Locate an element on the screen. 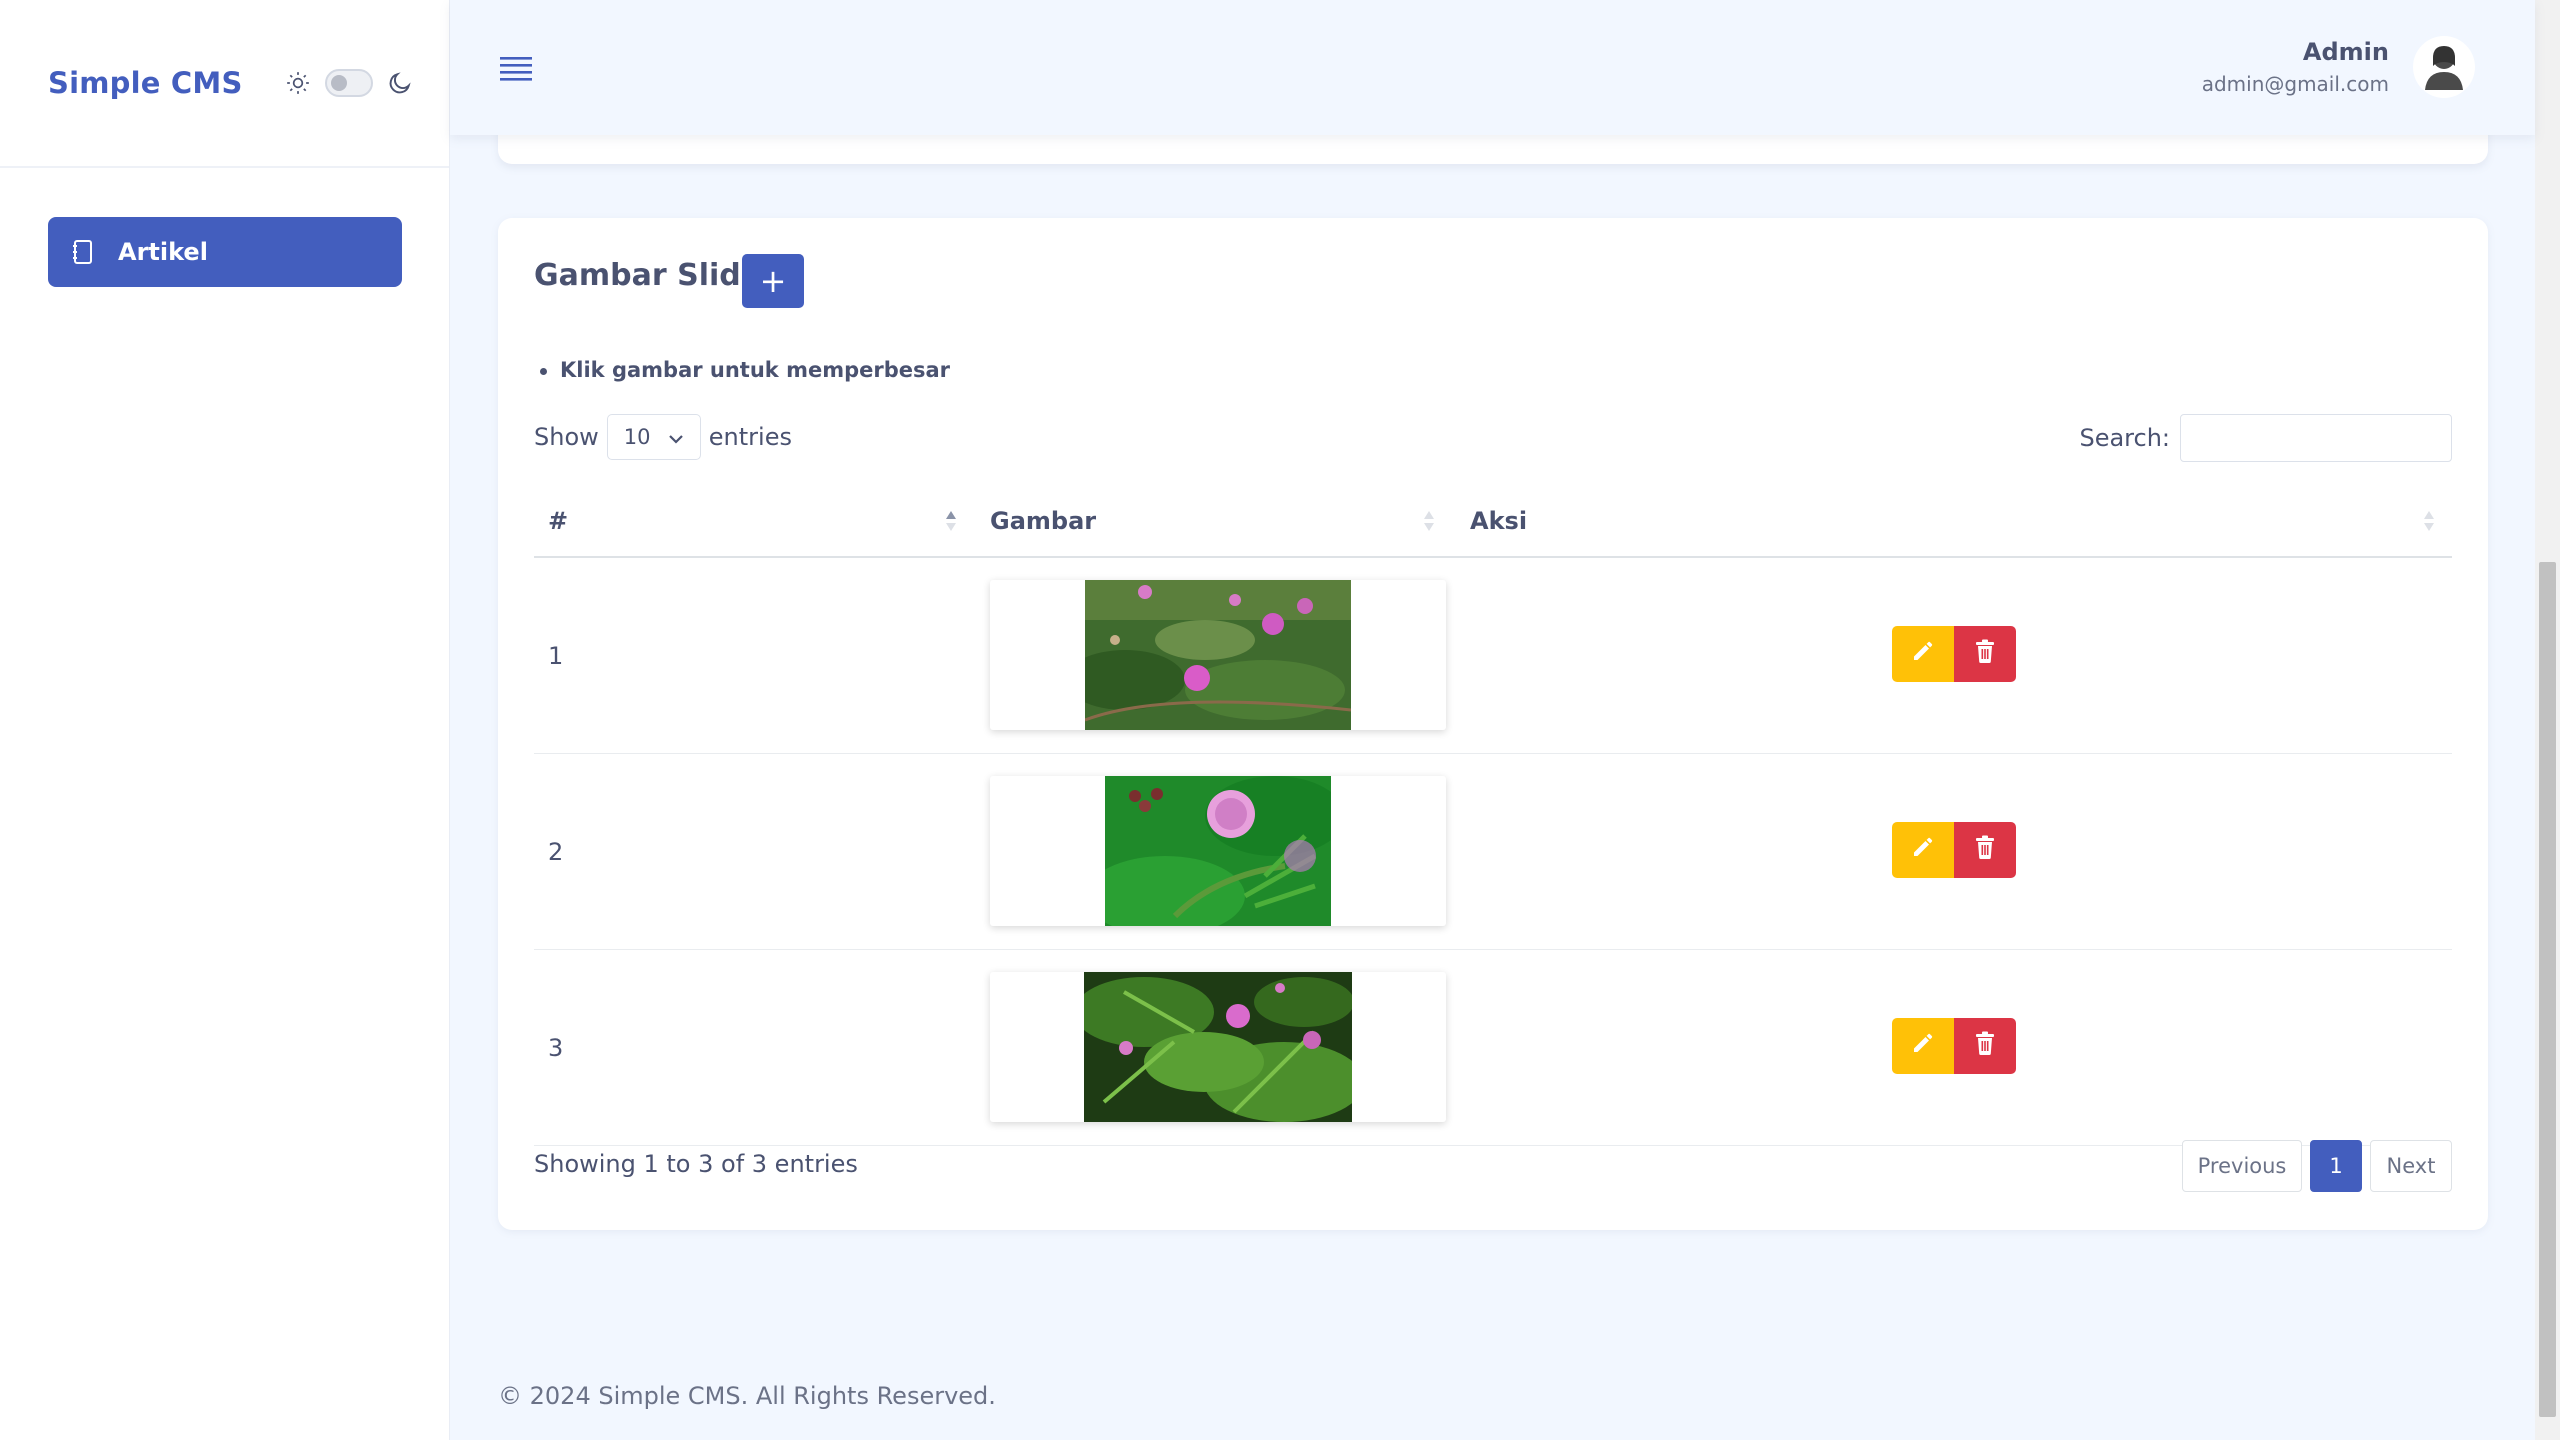 Image resolution: width=2560 pixels, height=1440 pixels. user-email: admin@gmail.com is located at coordinates (2295, 84).